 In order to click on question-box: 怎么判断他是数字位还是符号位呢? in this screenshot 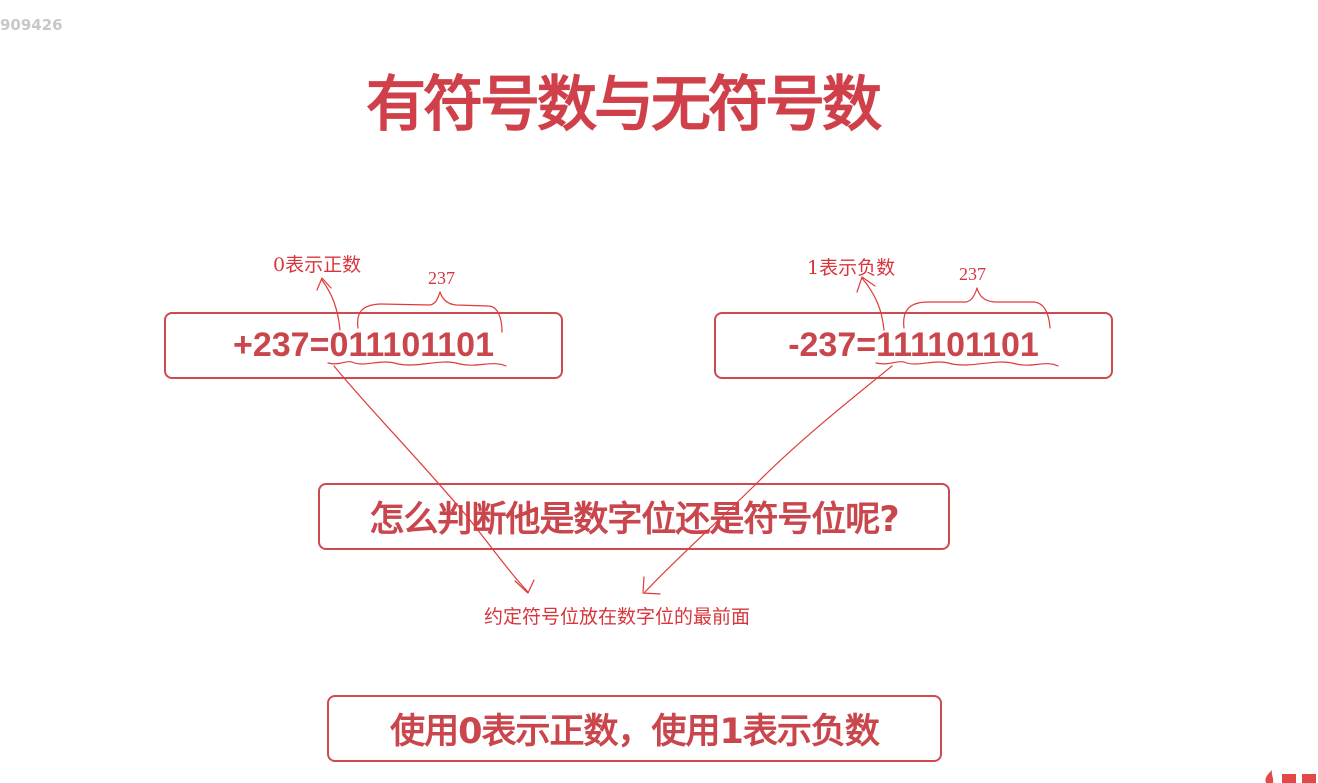, I will do `click(634, 516)`.